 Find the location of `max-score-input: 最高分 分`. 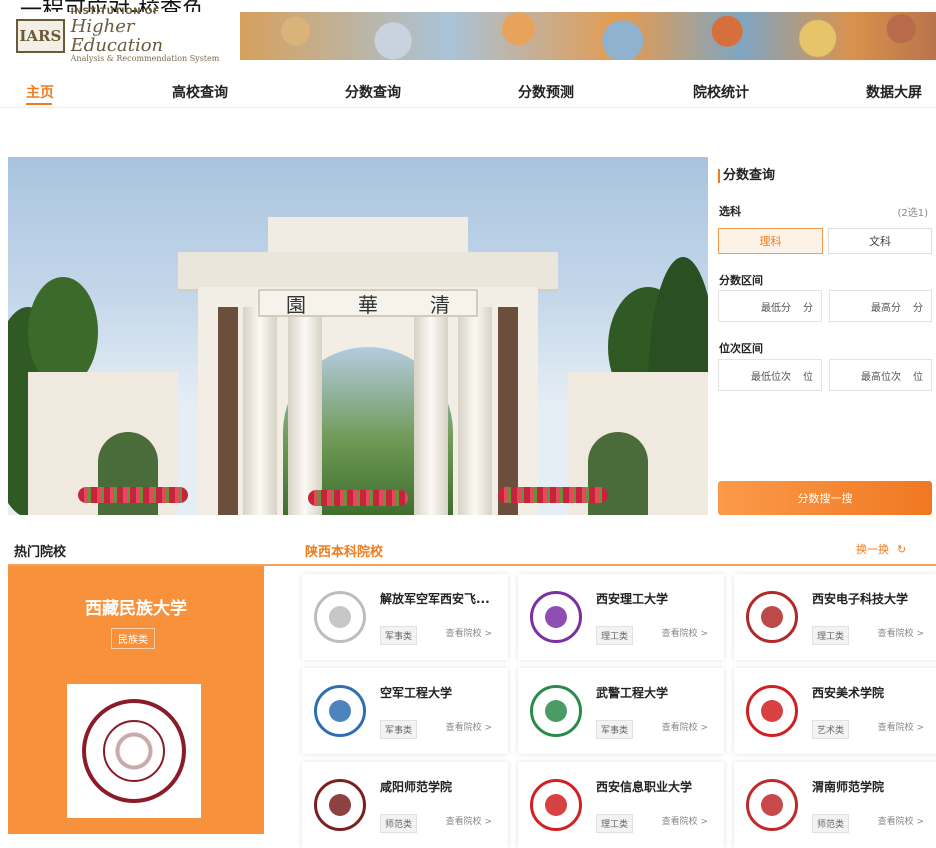

max-score-input: 最高分 分 is located at coordinates (880, 306).